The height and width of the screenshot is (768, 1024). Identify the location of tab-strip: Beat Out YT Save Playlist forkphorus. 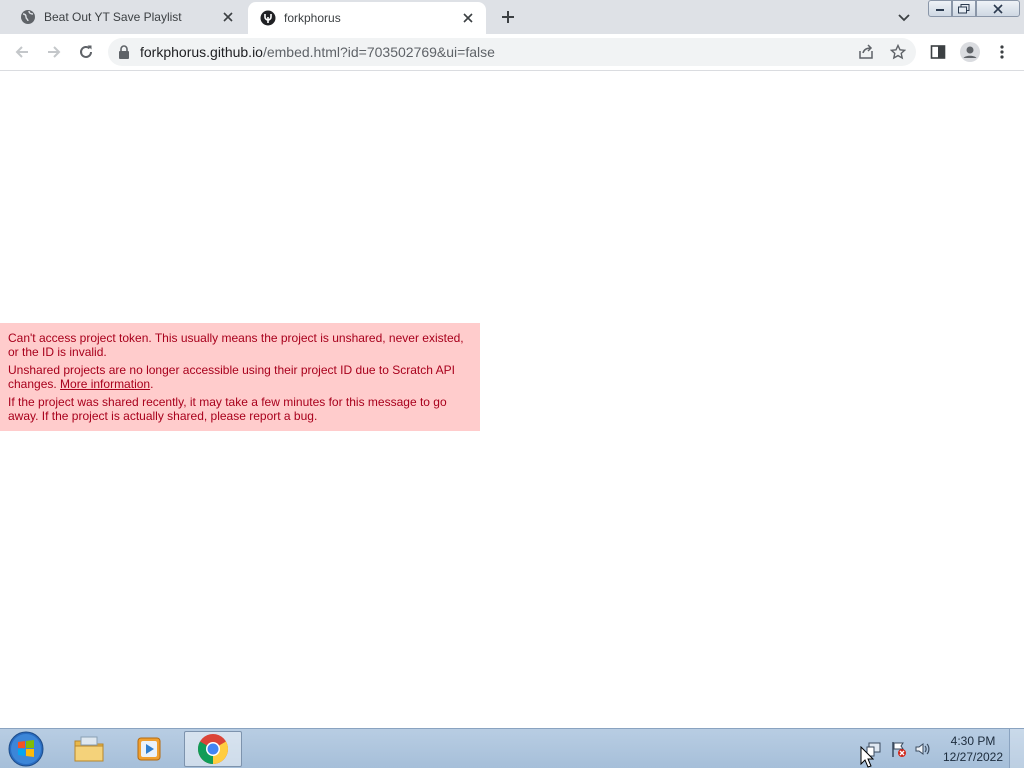
(512, 17).